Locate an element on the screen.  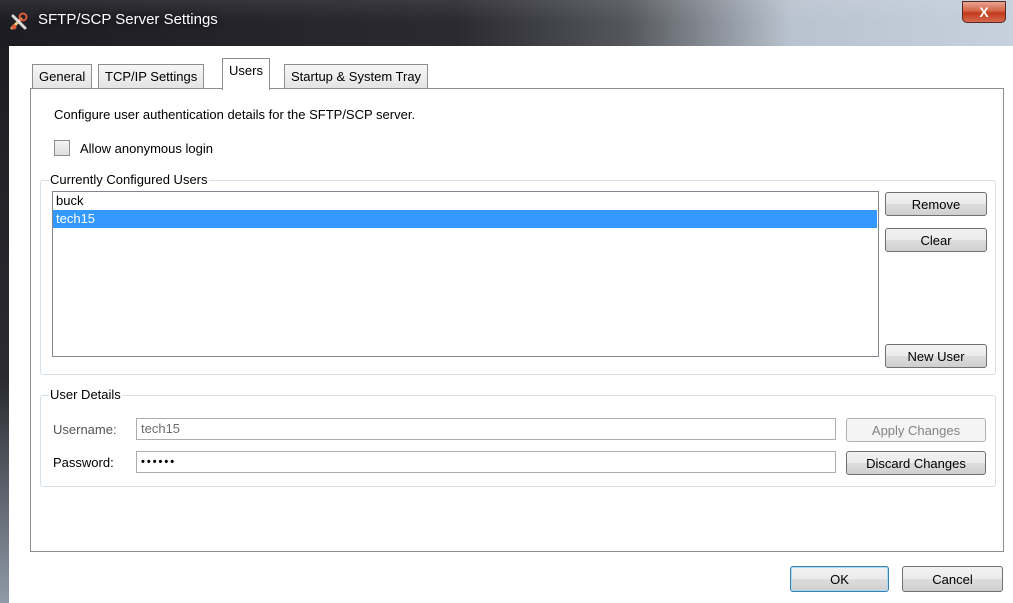
title-bar: SFTP/SCP Server Settings X is located at coordinates (506, 23).